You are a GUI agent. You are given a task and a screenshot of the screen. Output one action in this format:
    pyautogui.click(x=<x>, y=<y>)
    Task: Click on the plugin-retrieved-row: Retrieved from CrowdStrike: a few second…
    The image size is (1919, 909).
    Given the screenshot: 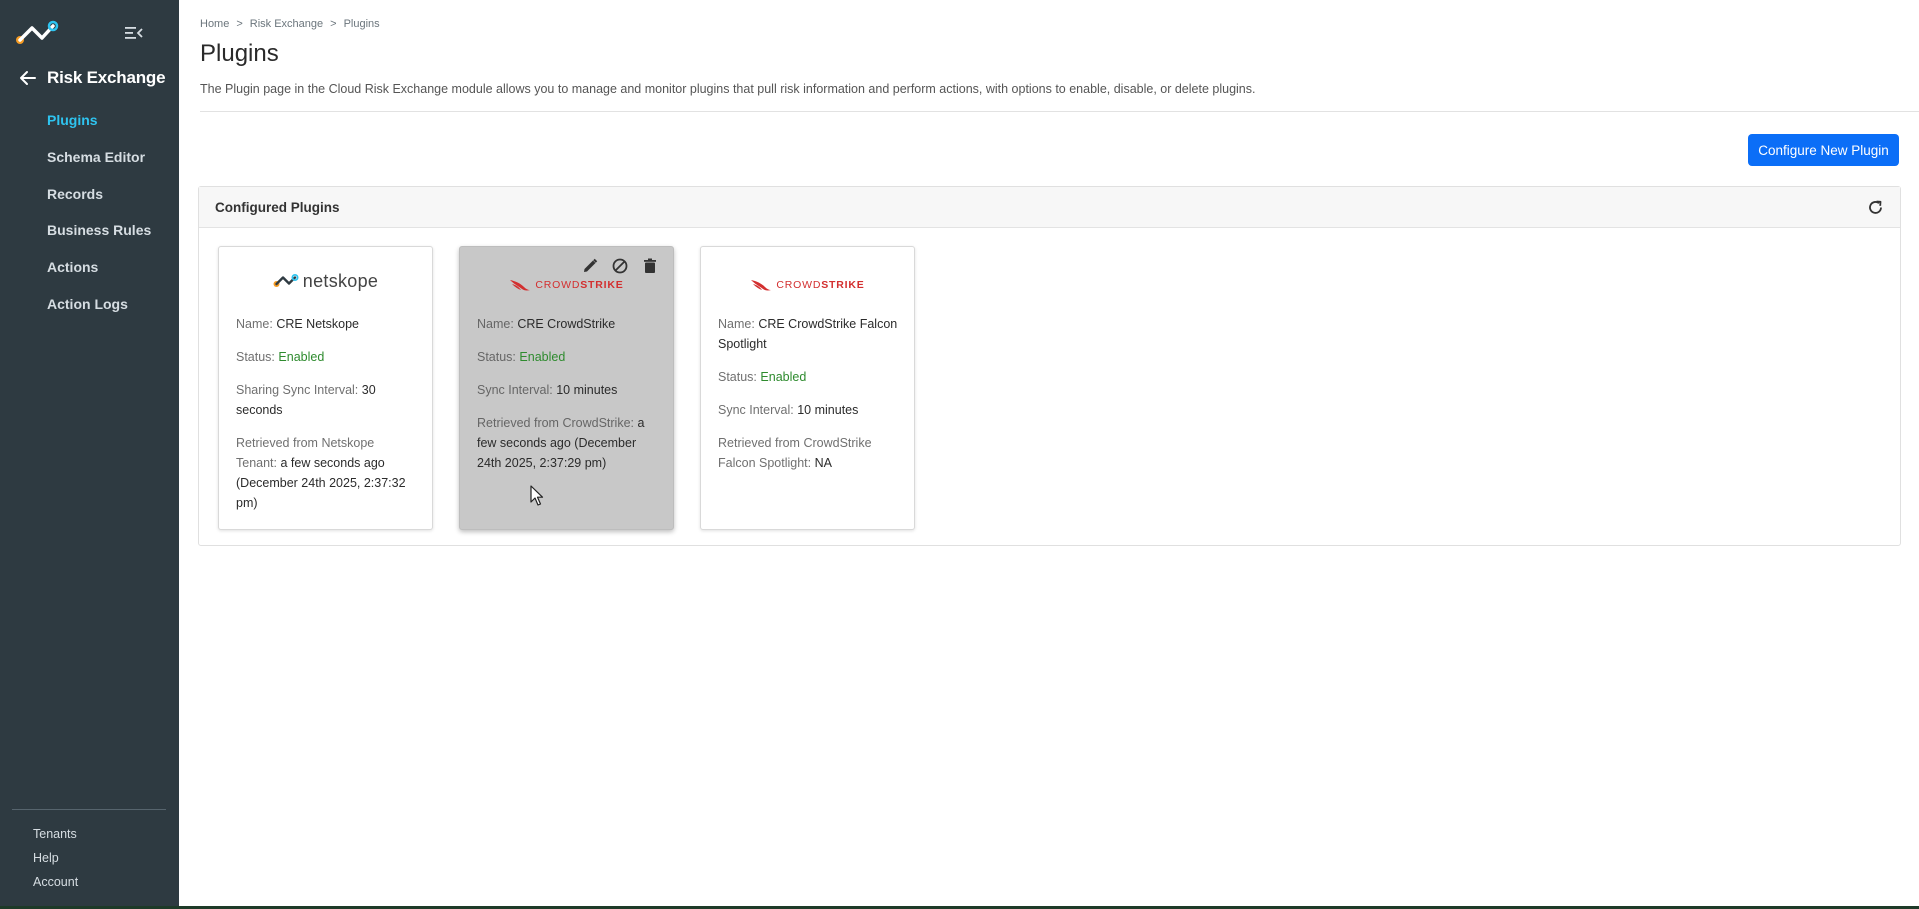 What is the action you would take?
    pyautogui.click(x=568, y=443)
    